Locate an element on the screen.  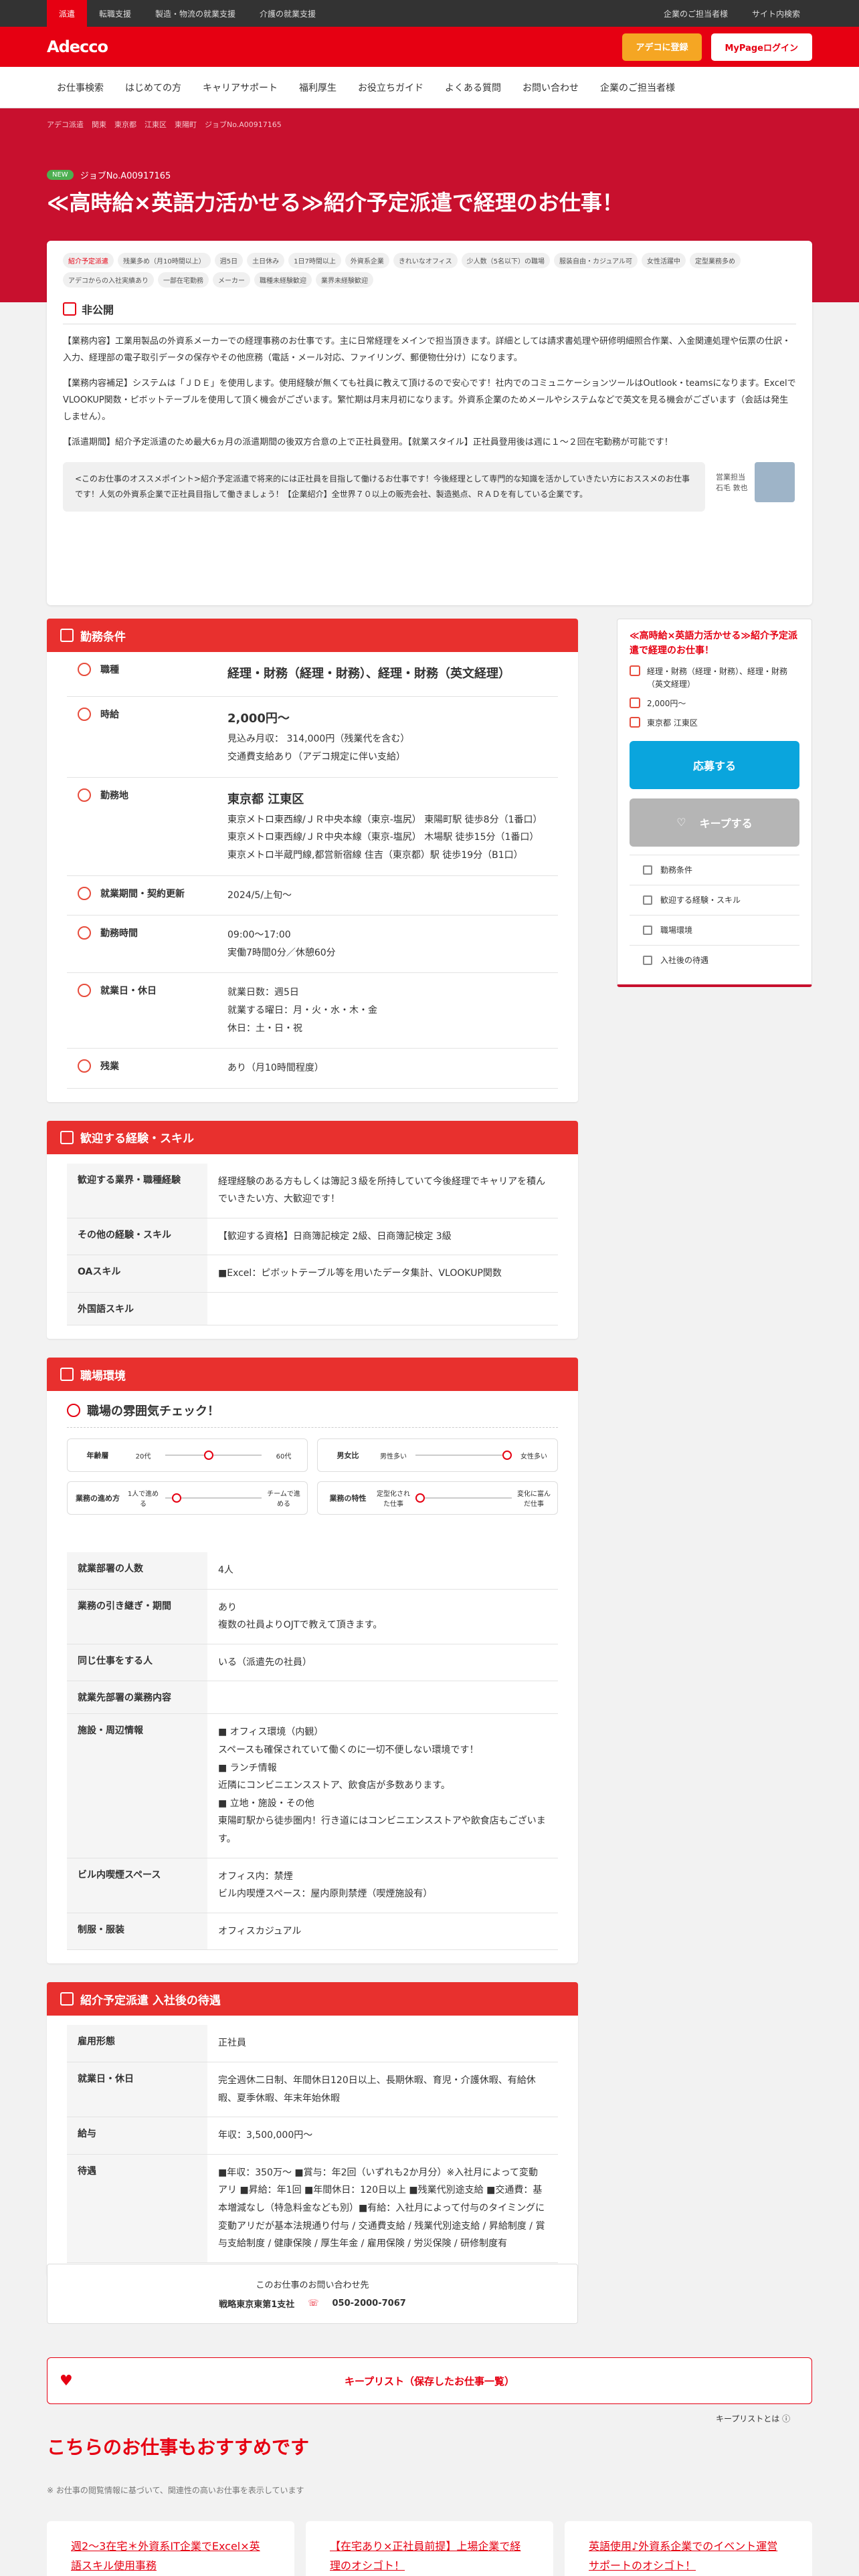
feature-tag: 外資系企業 is located at coordinates (367, 260).